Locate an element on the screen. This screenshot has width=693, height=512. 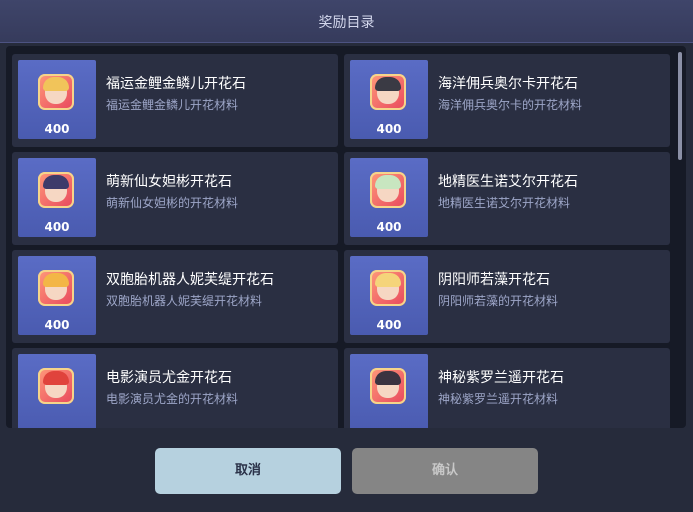
reward-name: 电影演员尤金开花石 is located at coordinates (169, 378).